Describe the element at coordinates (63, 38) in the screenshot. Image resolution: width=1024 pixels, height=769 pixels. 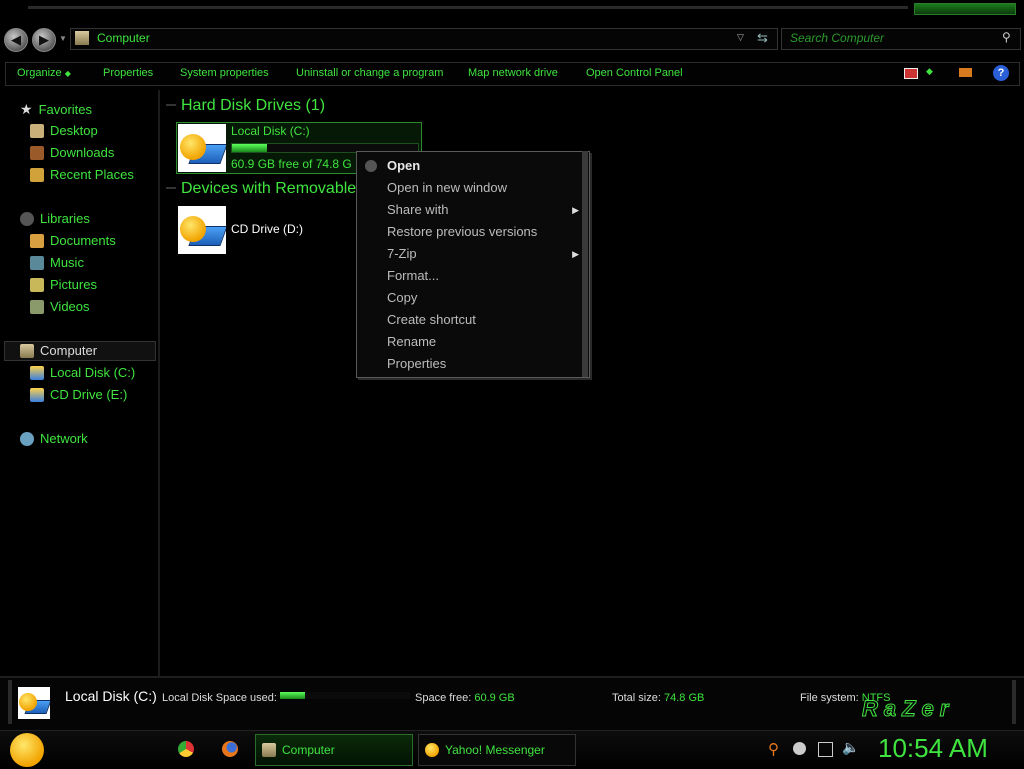
I see `history-dropdown-icon: ▼` at that location.